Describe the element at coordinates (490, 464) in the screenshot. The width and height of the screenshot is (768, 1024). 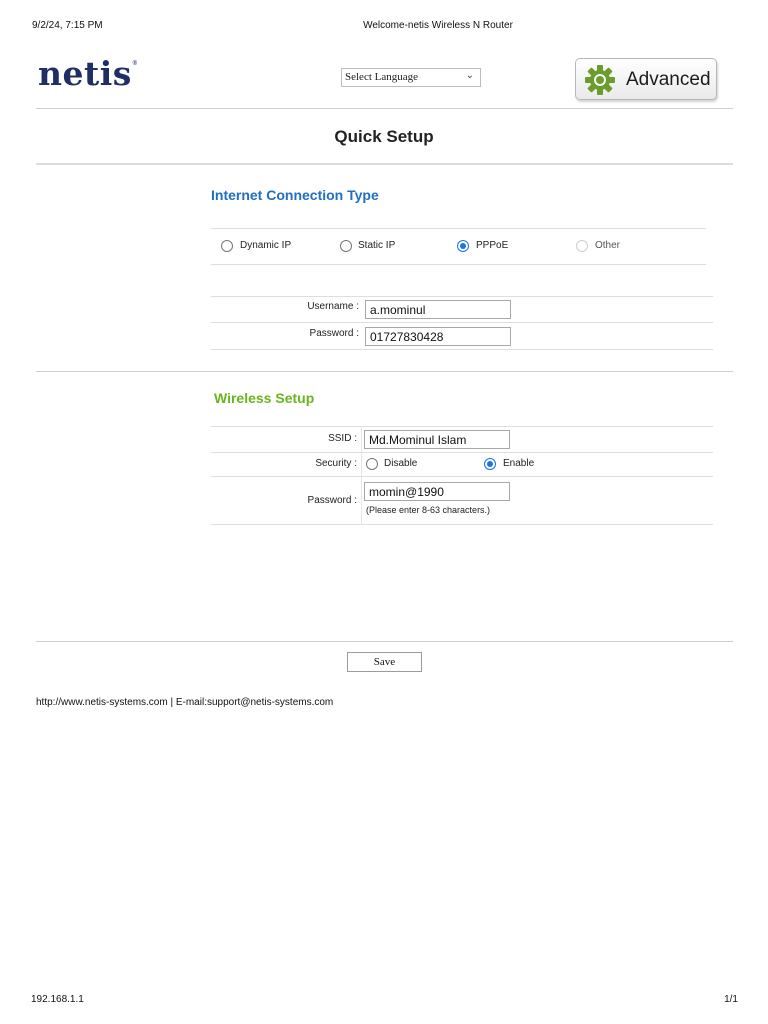
I see `radio-security-enable` at that location.